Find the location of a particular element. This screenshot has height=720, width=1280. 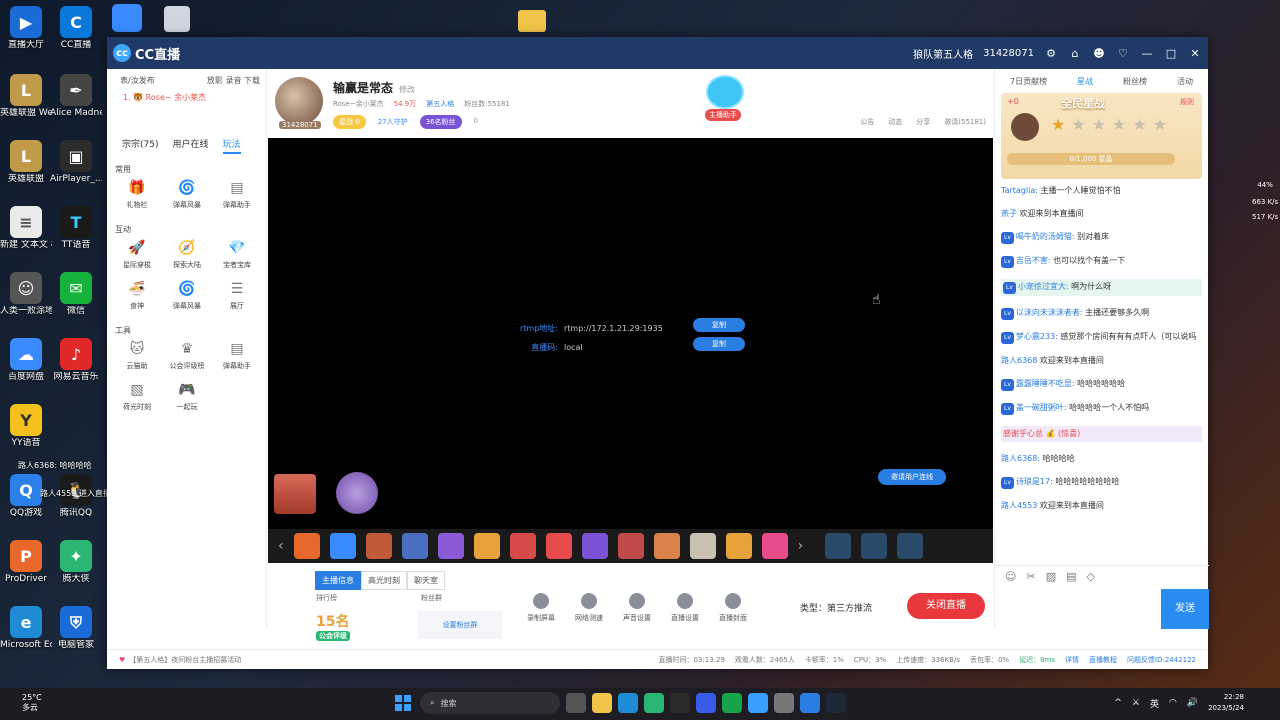

desktop-icon-folder is located at coordinates (532, 21).